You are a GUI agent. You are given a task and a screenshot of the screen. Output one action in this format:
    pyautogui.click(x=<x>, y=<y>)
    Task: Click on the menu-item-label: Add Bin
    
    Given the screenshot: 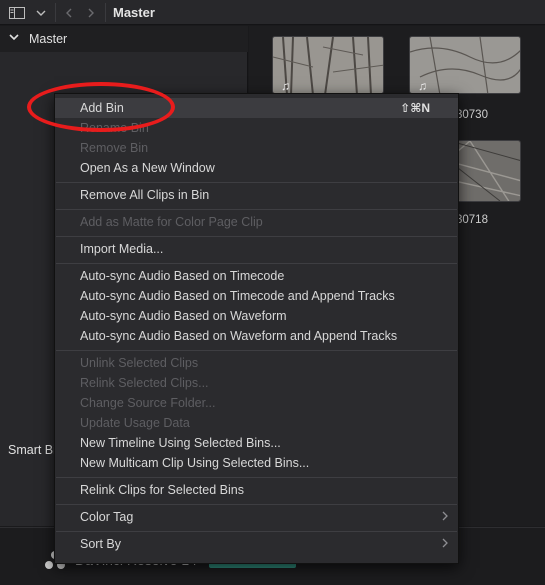 What is the action you would take?
    pyautogui.click(x=102, y=108)
    